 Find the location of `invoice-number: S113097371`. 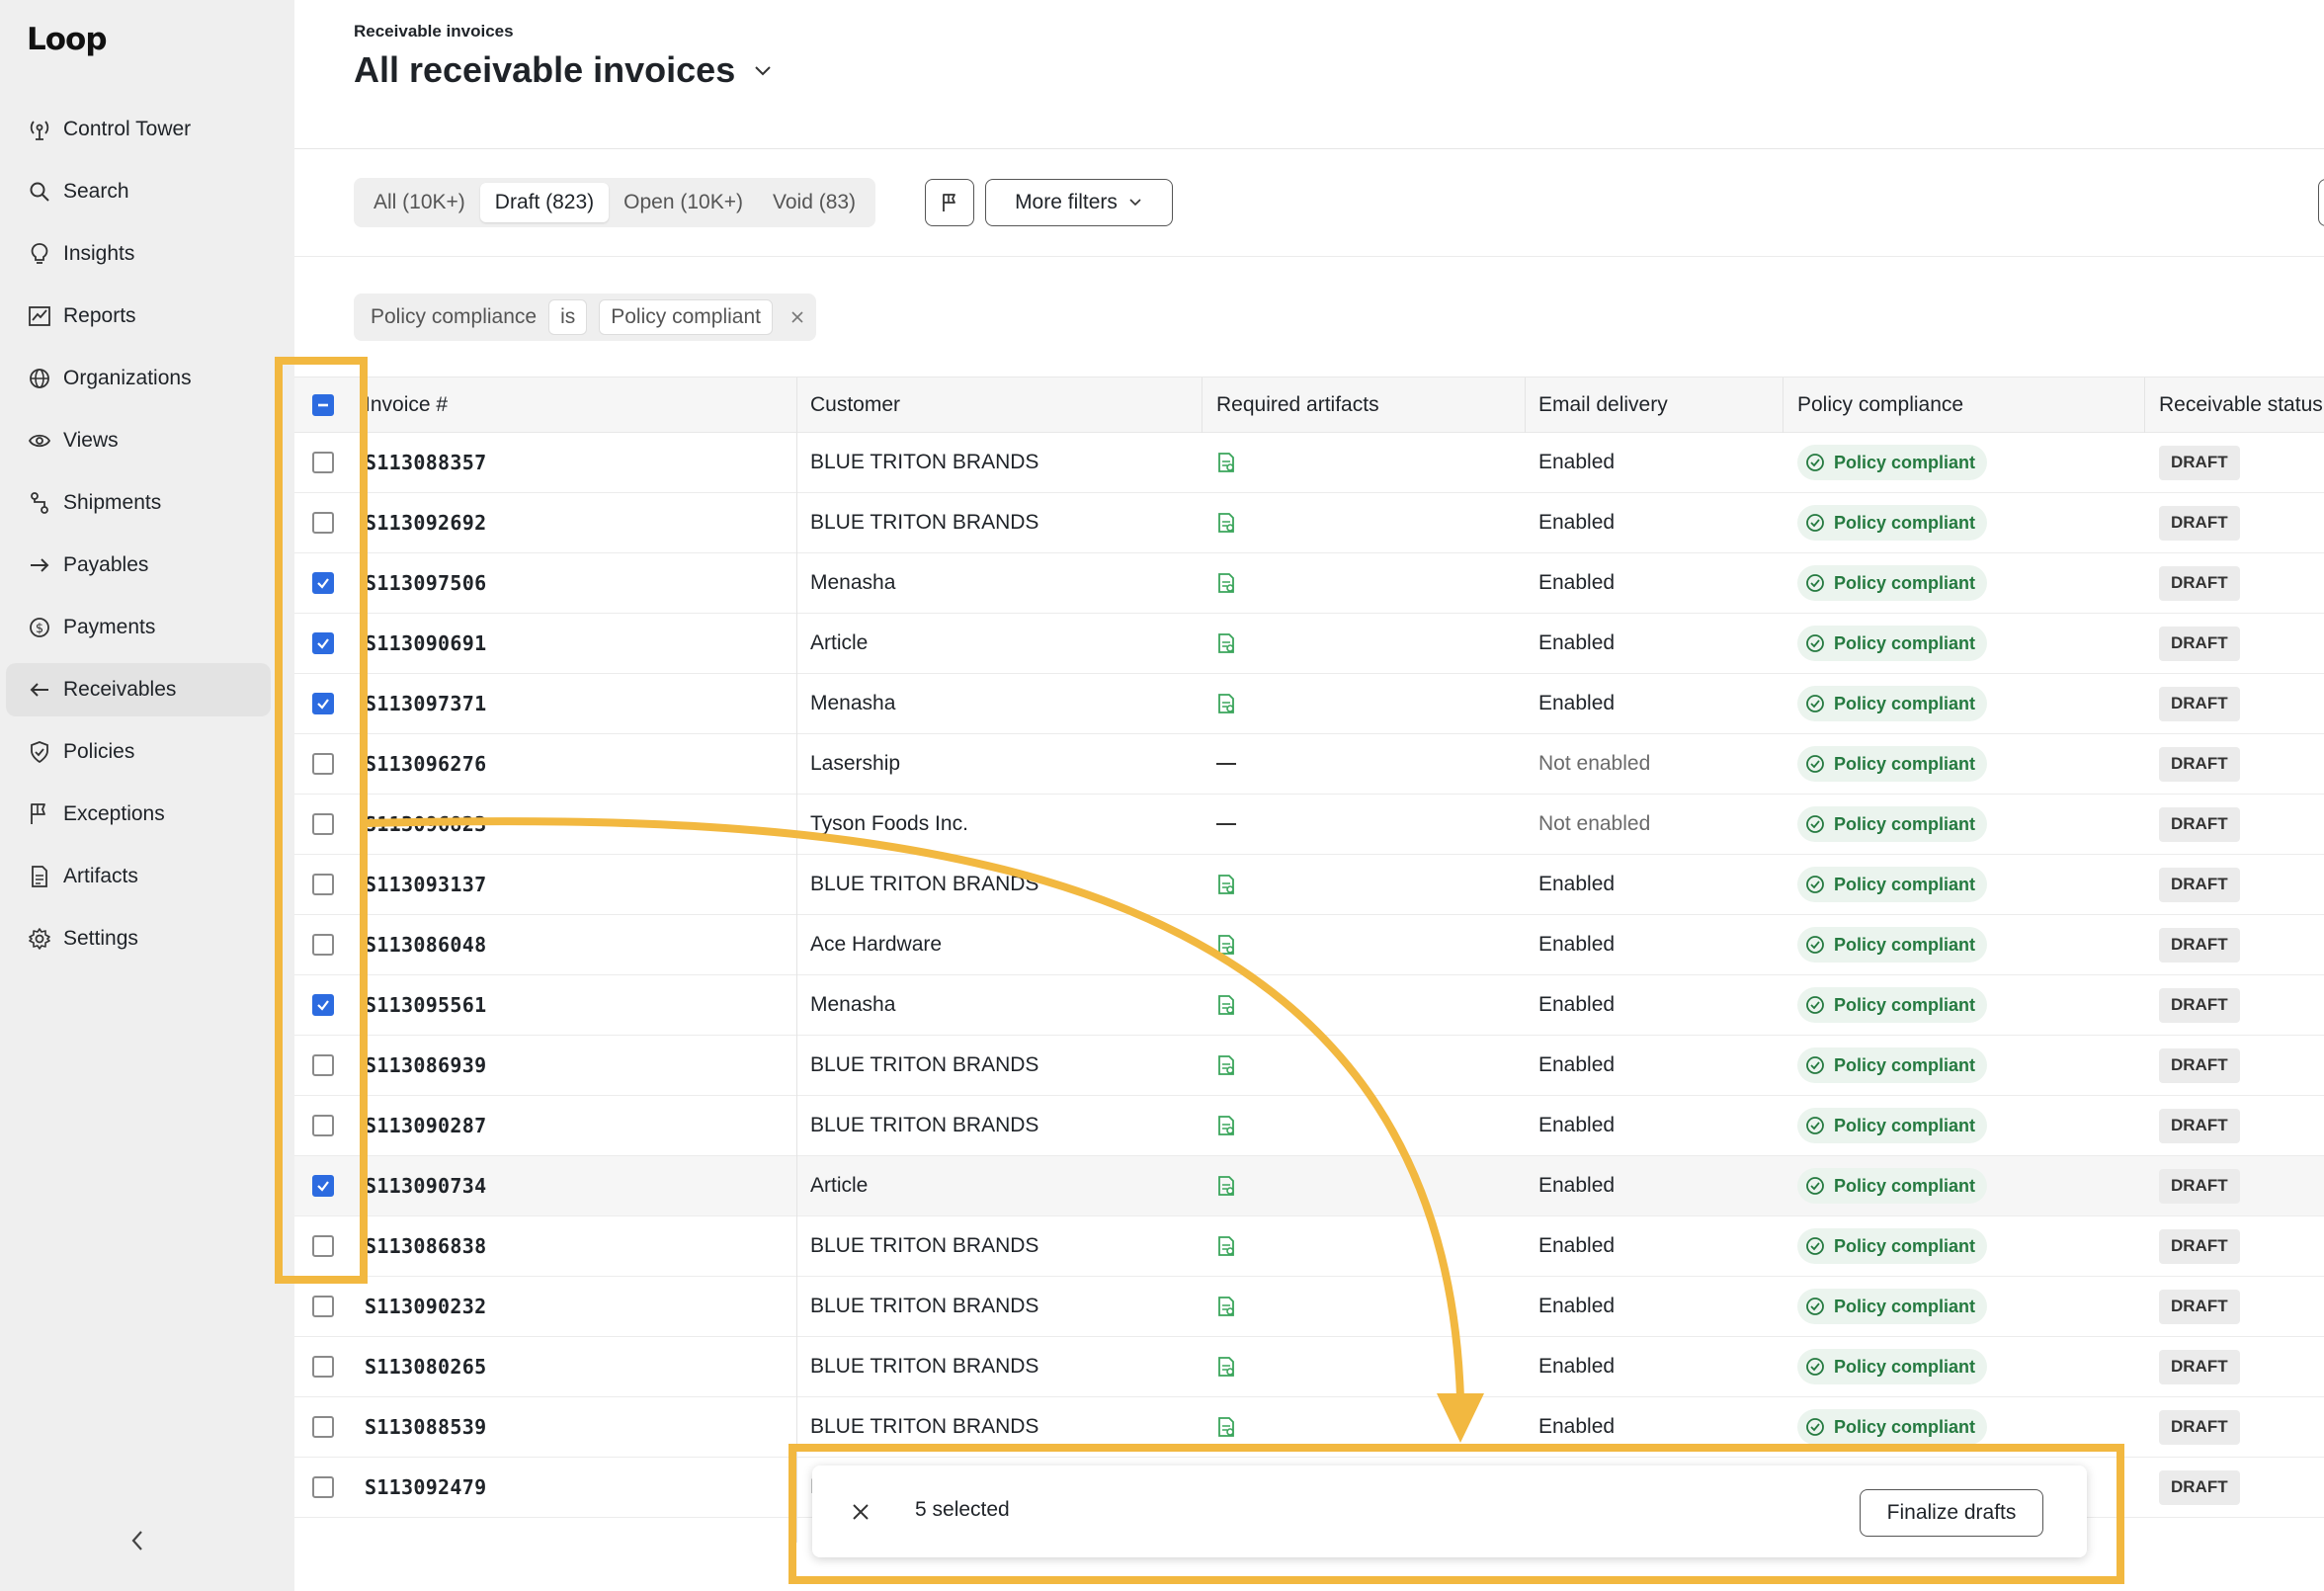

invoice-number: S113097371 is located at coordinates (425, 703).